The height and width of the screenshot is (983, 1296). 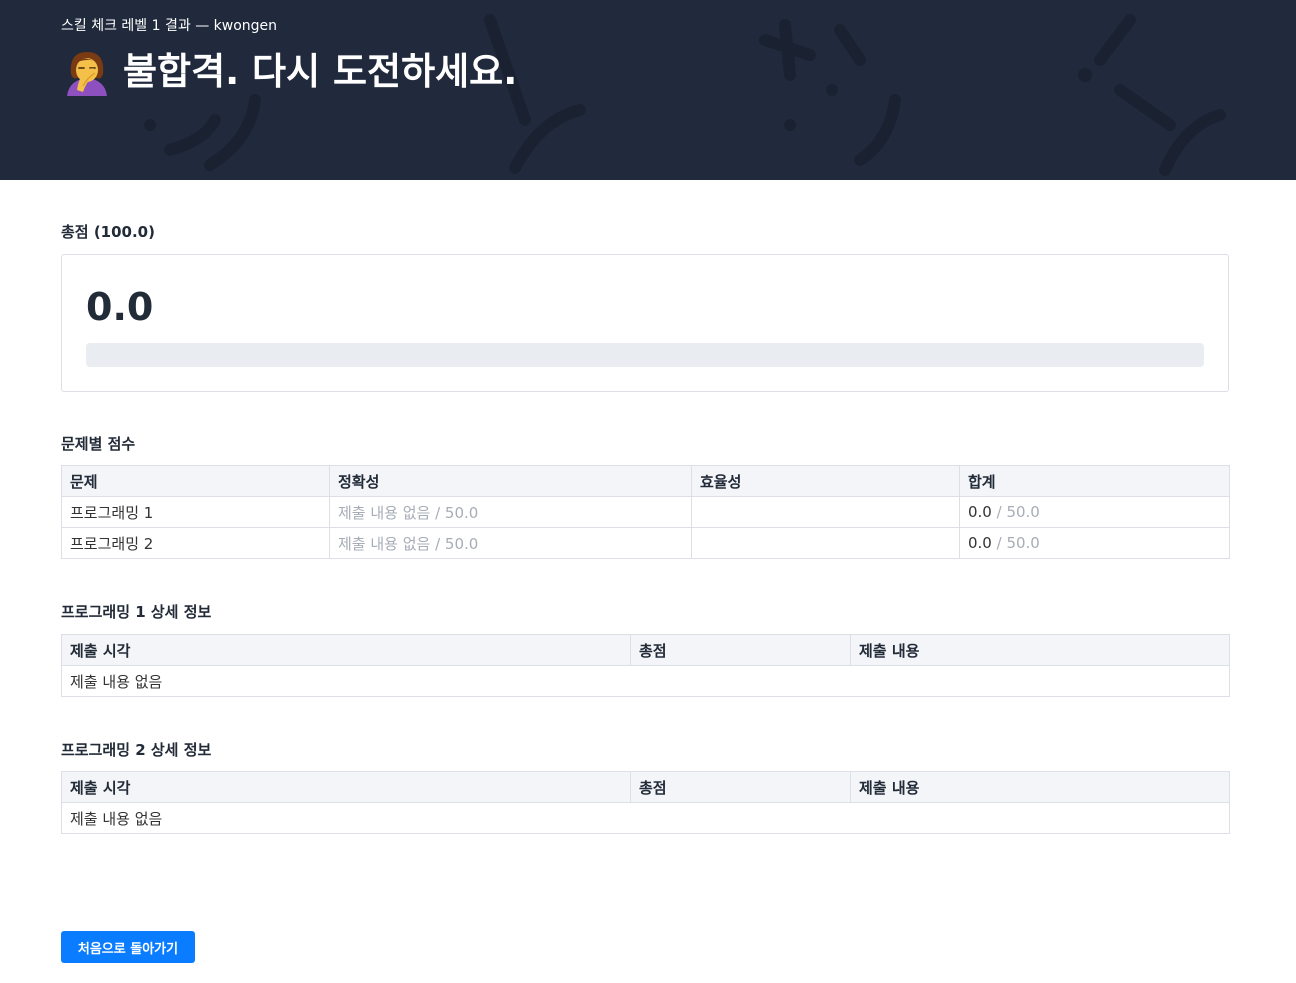 What do you see at coordinates (128, 947) in the screenshot?
I see `back-to-start-button: 처음으로 돌아가기` at bounding box center [128, 947].